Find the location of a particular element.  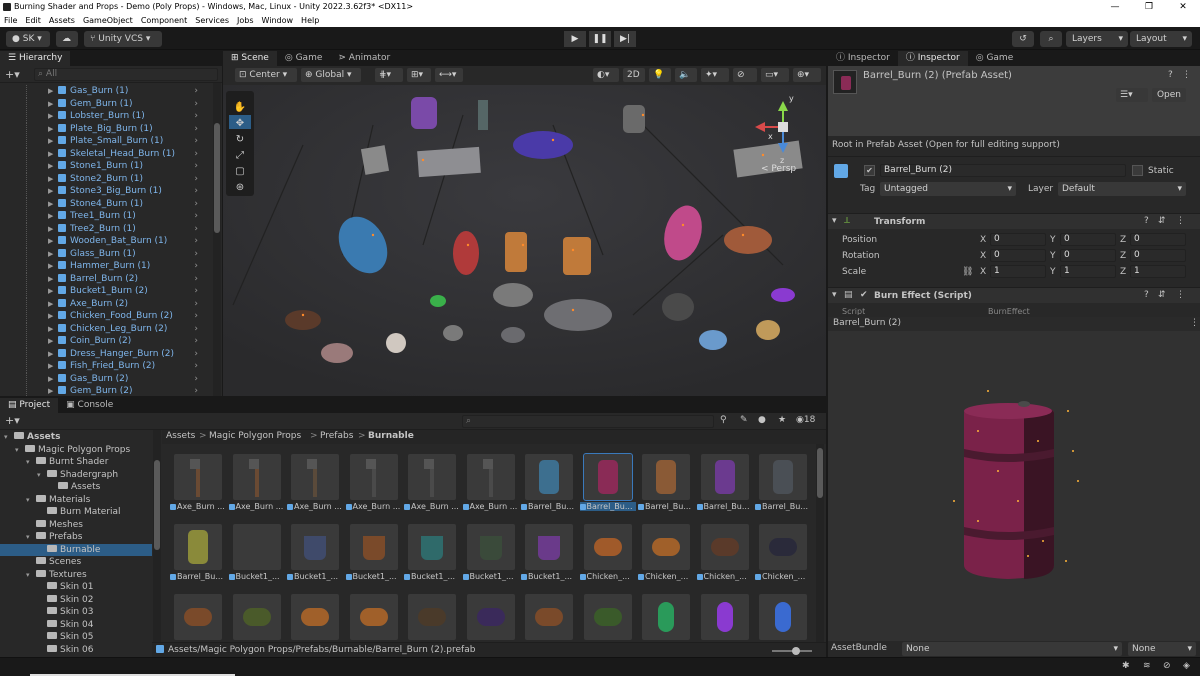

folder-item: Burnable is located at coordinates (76, 549).